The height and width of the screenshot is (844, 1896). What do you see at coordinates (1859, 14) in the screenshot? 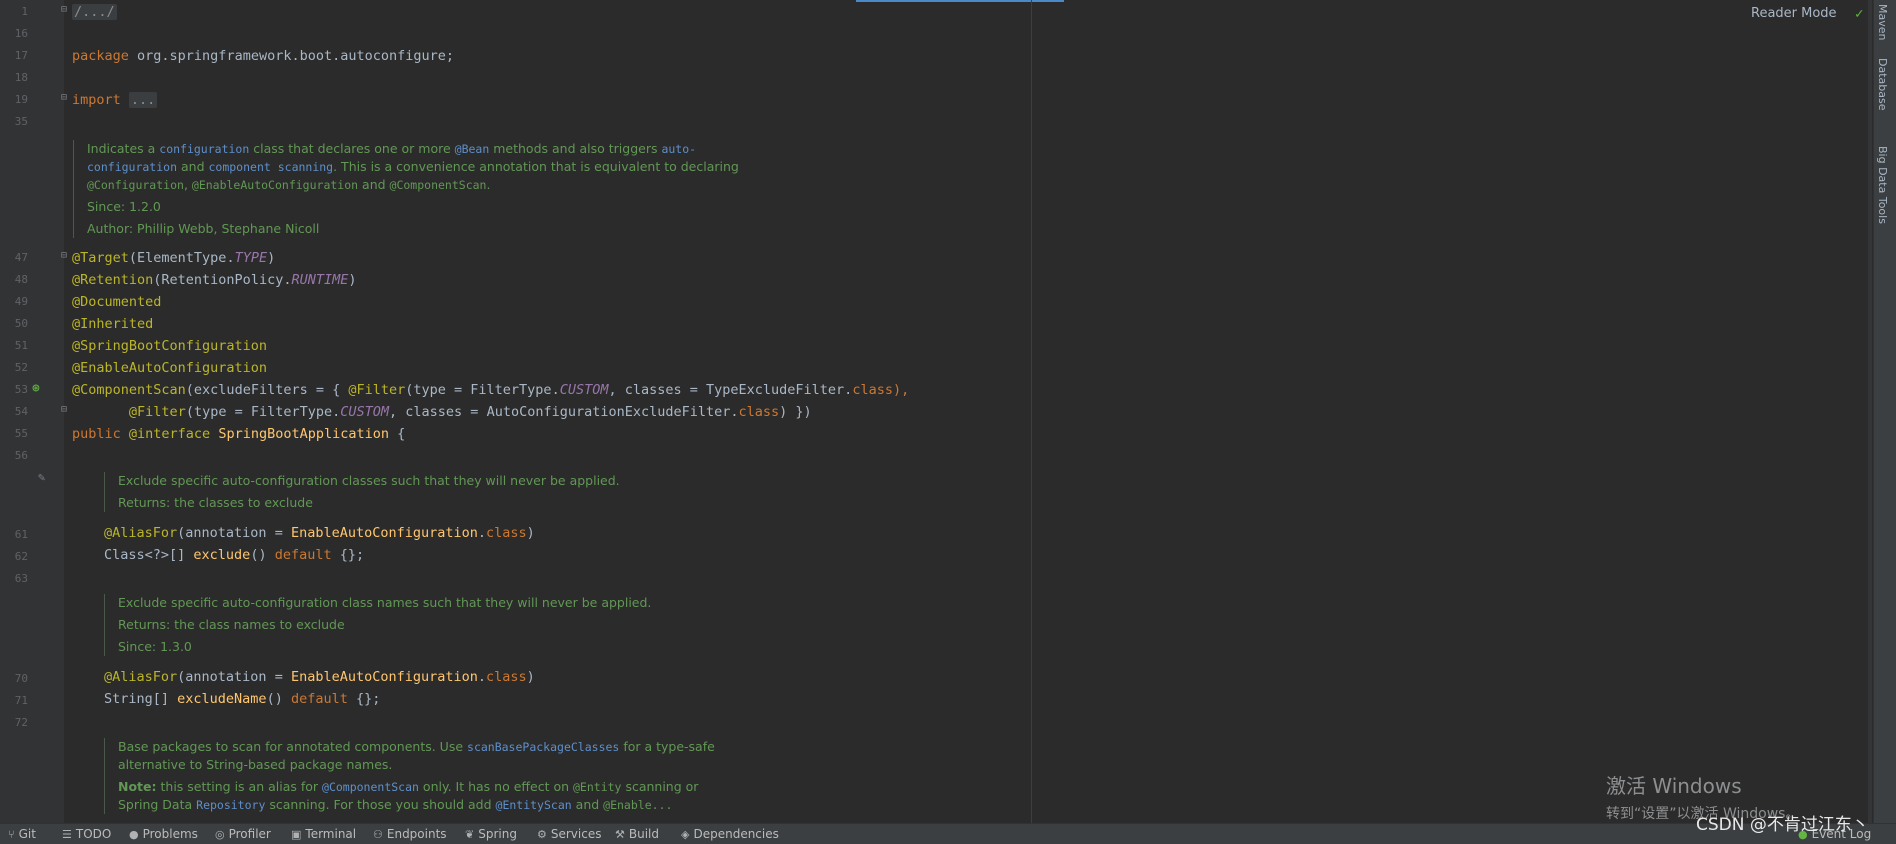
I see `checkmark-icon: ✓` at bounding box center [1859, 14].